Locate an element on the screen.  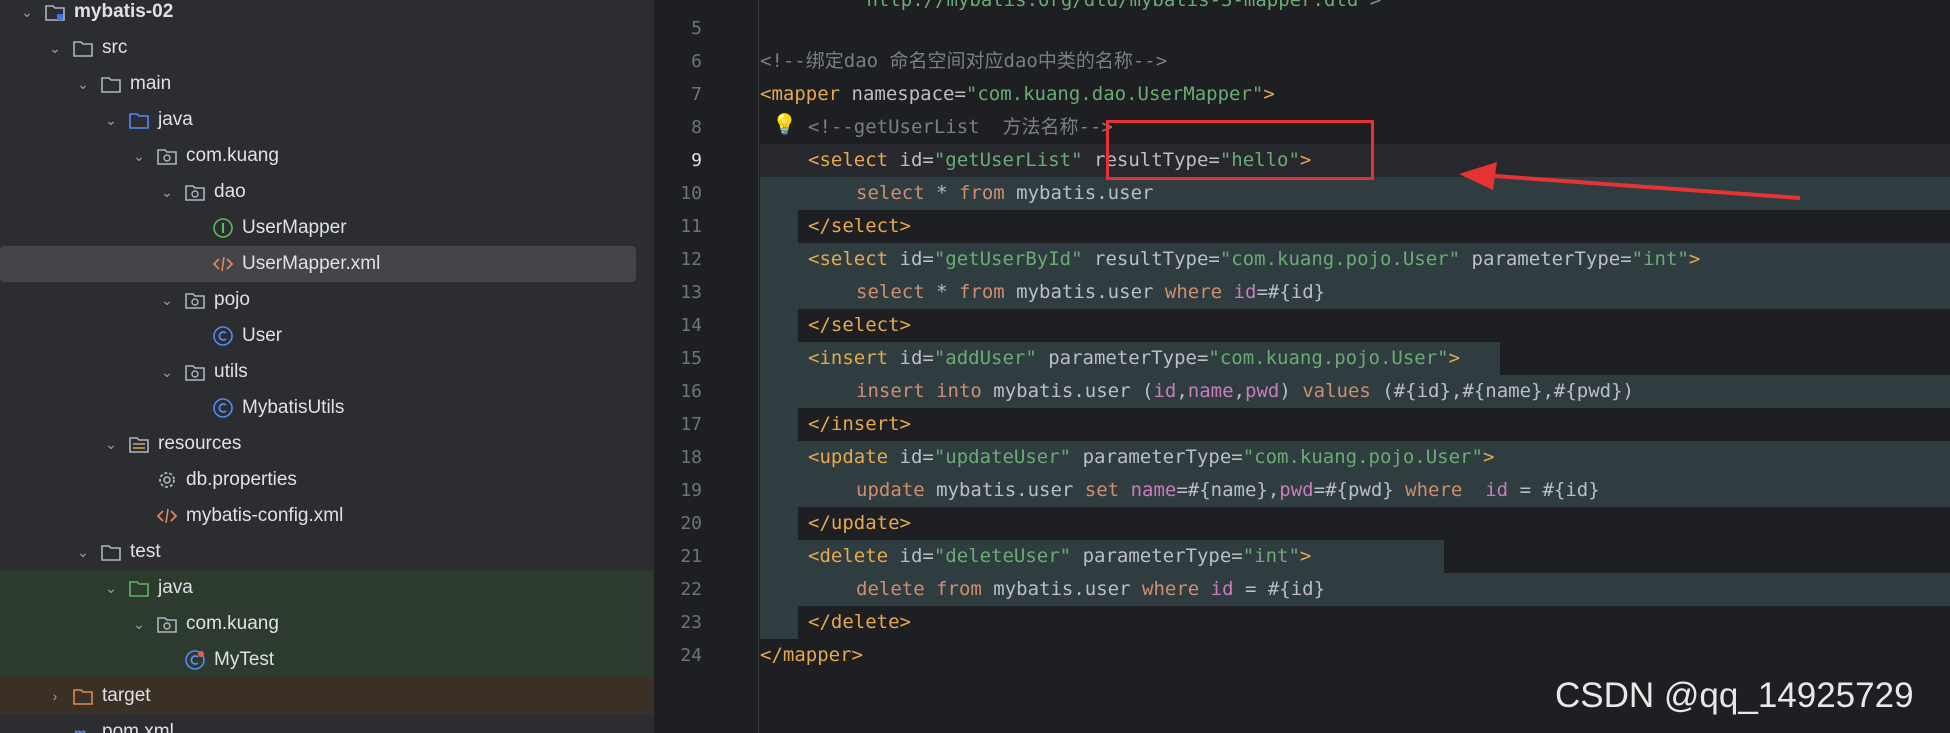
tree-item-label: mybatis-config.xml is located at coordinates (265, 515).